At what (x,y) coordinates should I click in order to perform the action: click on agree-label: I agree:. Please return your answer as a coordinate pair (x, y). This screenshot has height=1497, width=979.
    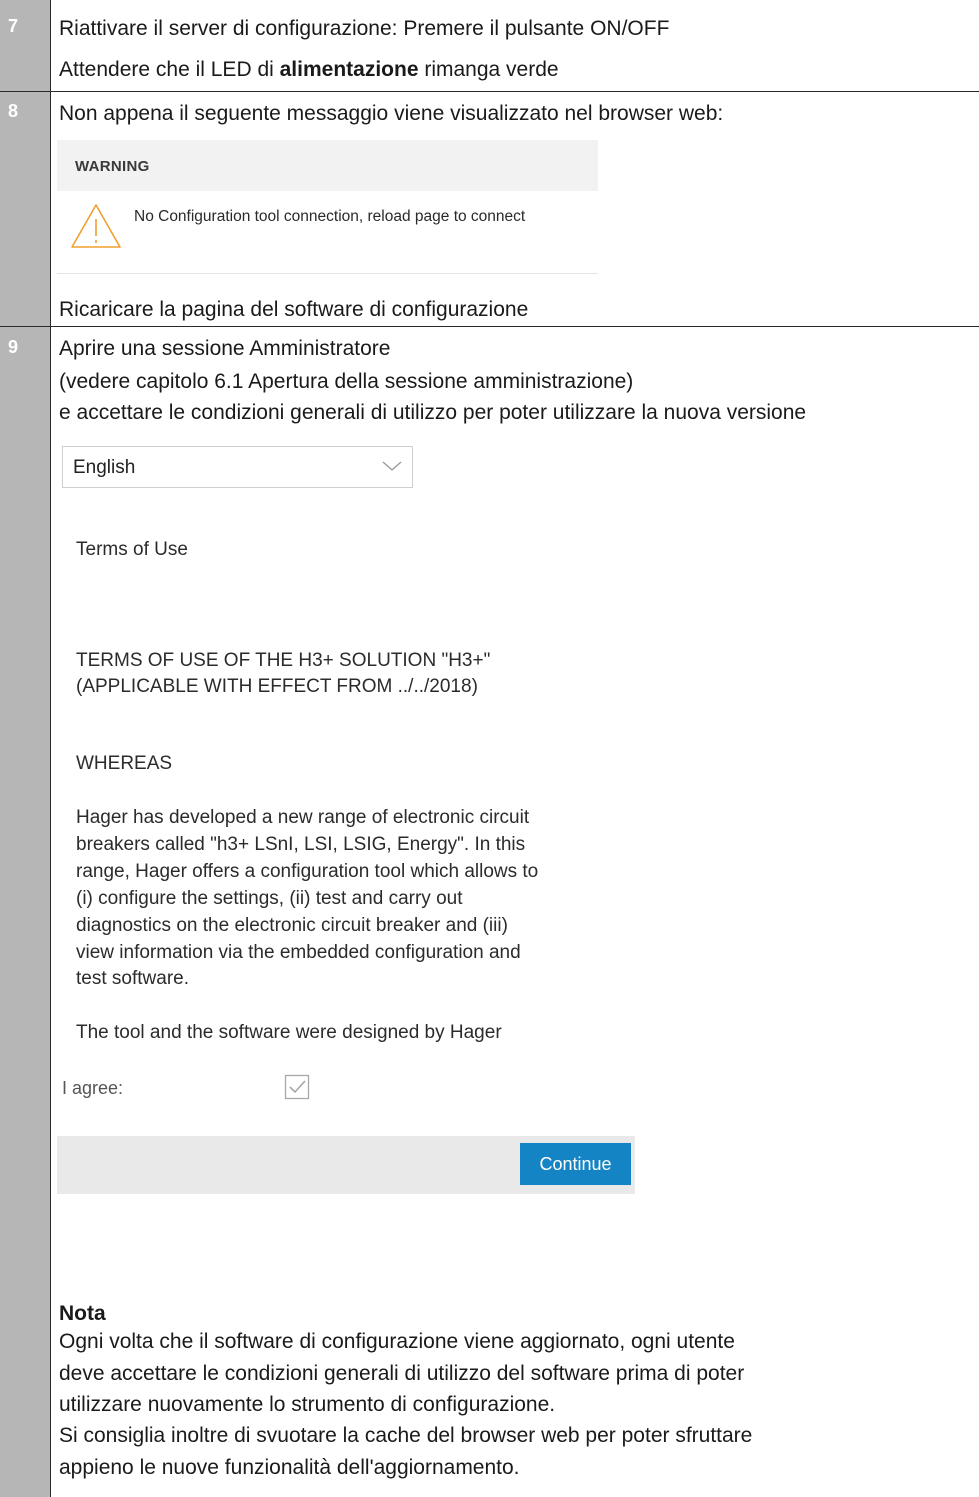
    Looking at the image, I should click on (93, 1088).